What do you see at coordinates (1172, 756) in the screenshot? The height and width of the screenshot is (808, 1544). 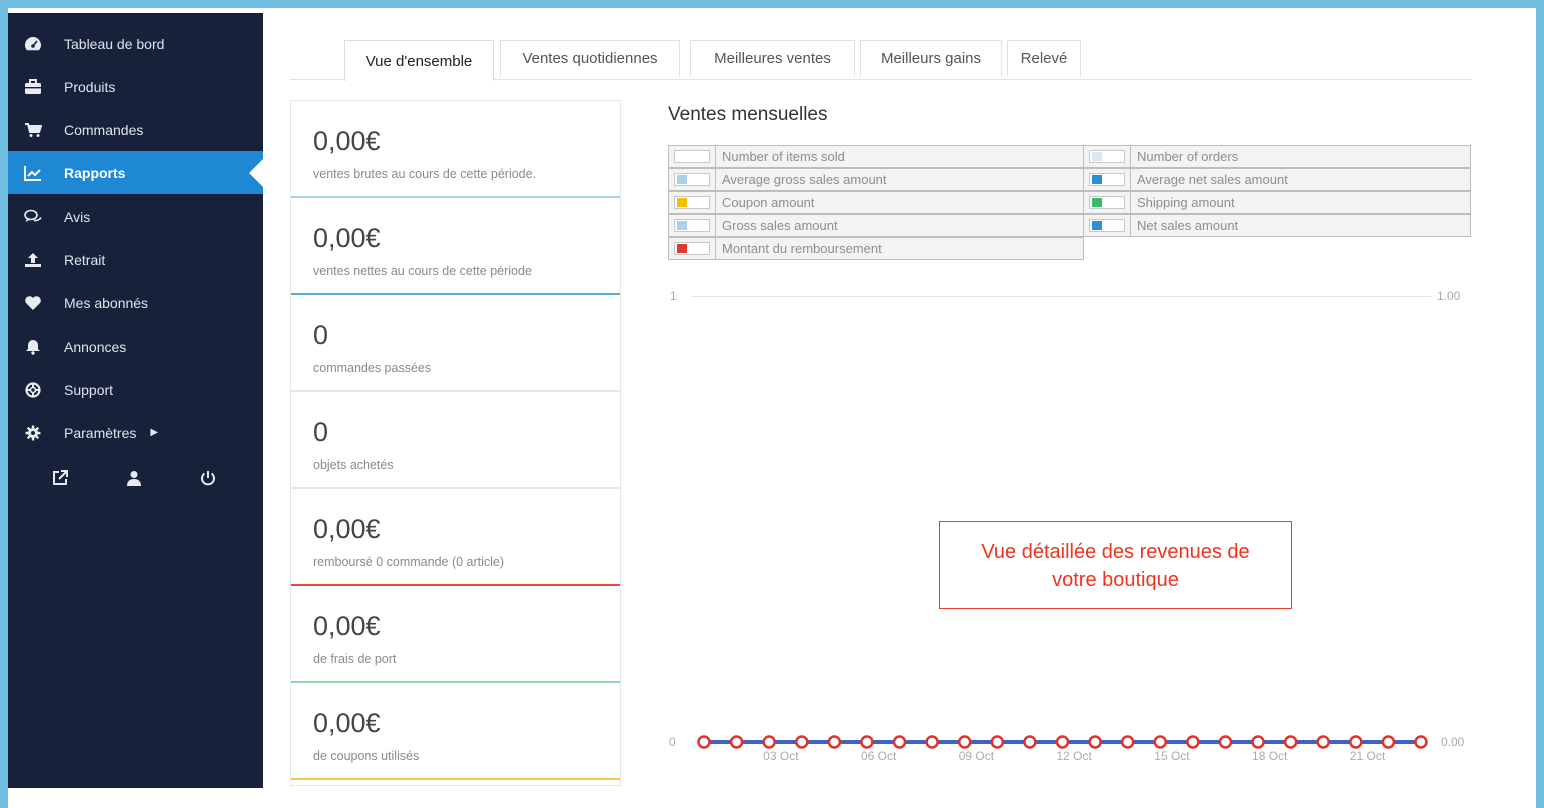 I see `x-tick-label: 15 Oct` at bounding box center [1172, 756].